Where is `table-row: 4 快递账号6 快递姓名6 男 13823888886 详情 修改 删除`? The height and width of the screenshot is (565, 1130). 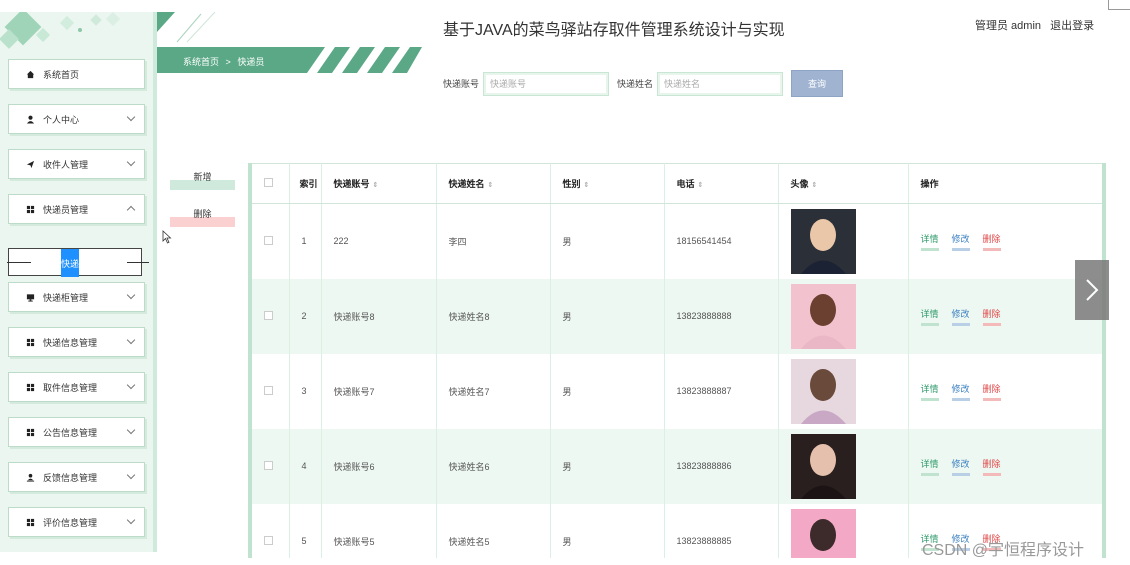 table-row: 4 快递账号6 快递姓名6 男 13823888886 详情 修改 删除 is located at coordinates (677, 466).